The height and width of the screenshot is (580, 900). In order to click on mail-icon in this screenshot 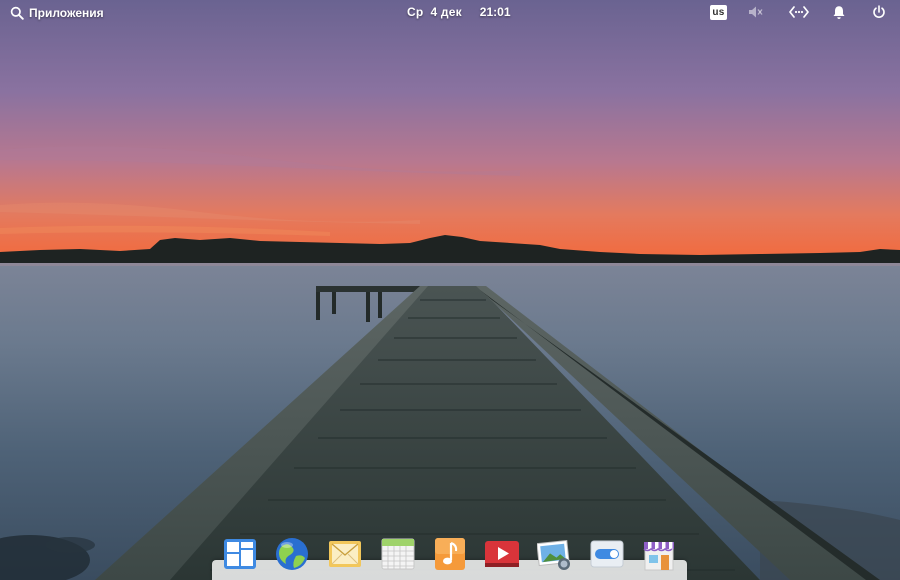, I will do `click(345, 554)`.